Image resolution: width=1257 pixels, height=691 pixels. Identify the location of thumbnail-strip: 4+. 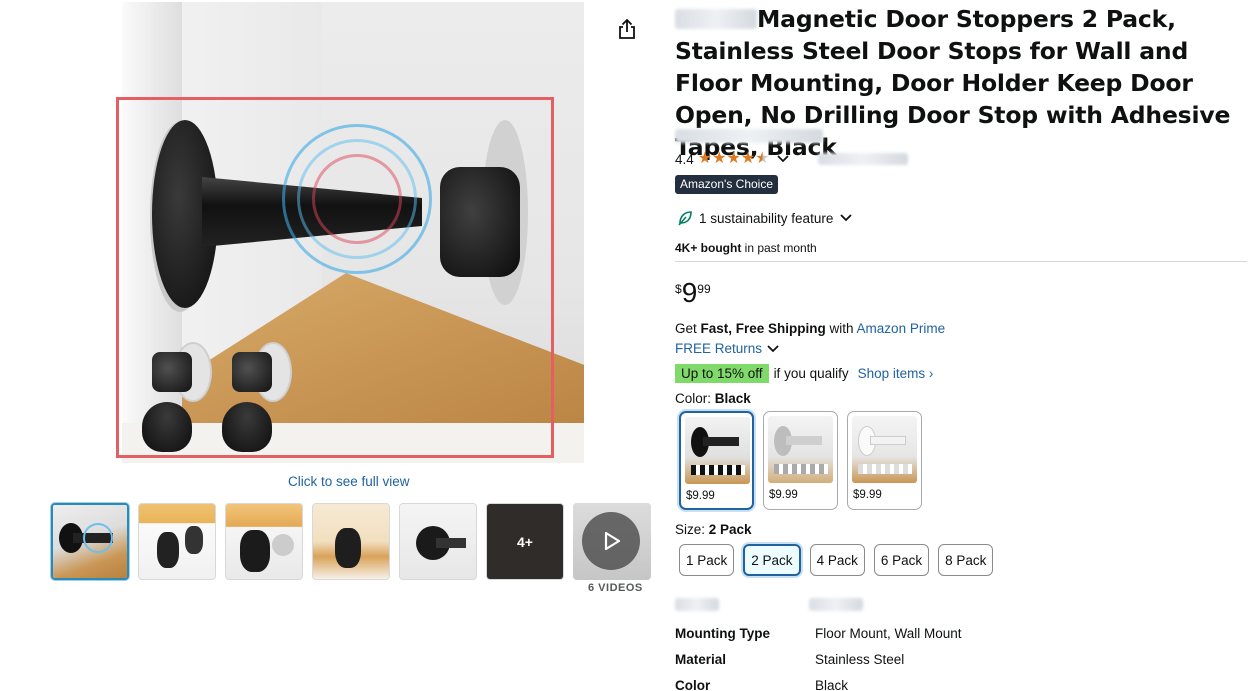
(351, 541).